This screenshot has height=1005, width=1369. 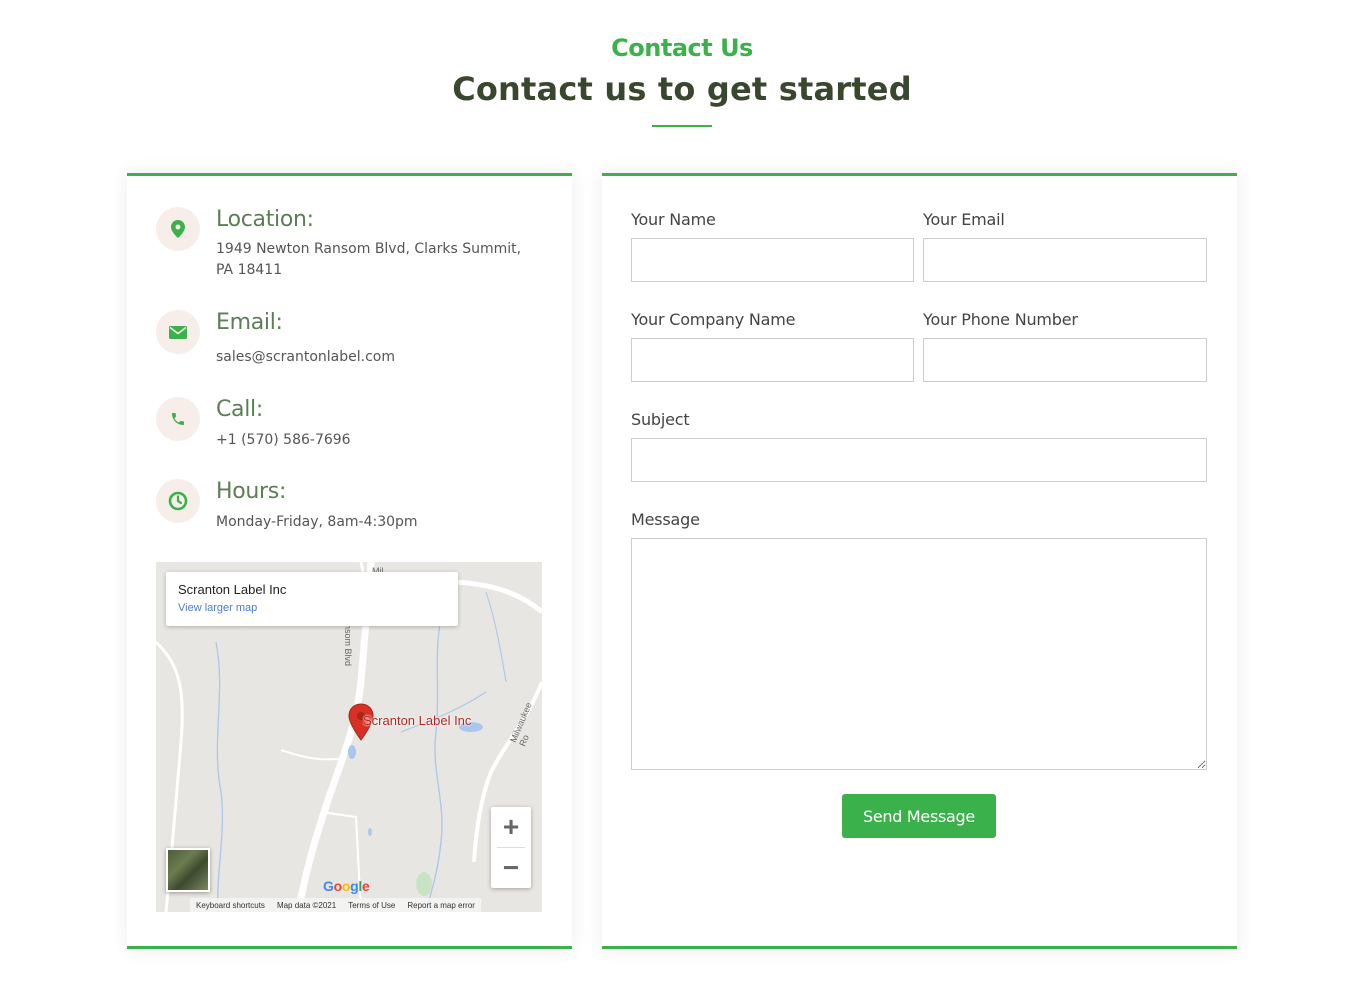 I want to click on phone-label: Your Phone Number, so click(x=1000, y=319).